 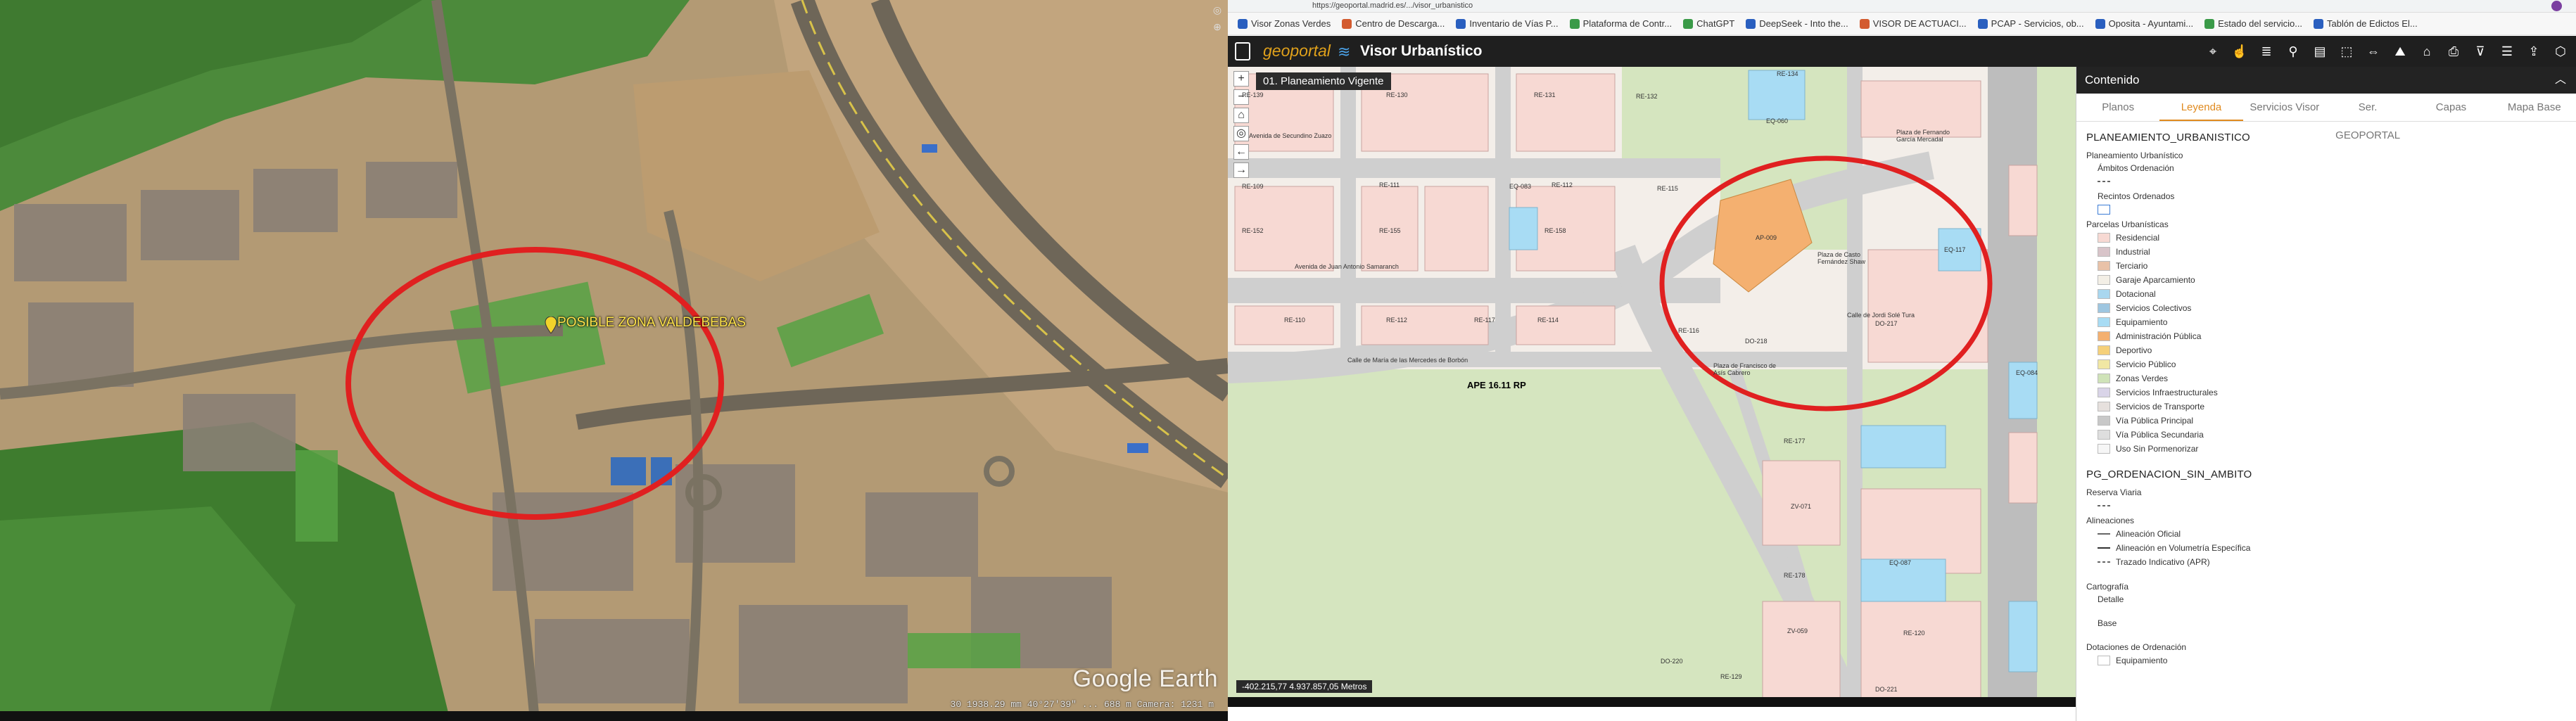 What do you see at coordinates (1520, 186) in the screenshot?
I see `plot-code: EQ-083` at bounding box center [1520, 186].